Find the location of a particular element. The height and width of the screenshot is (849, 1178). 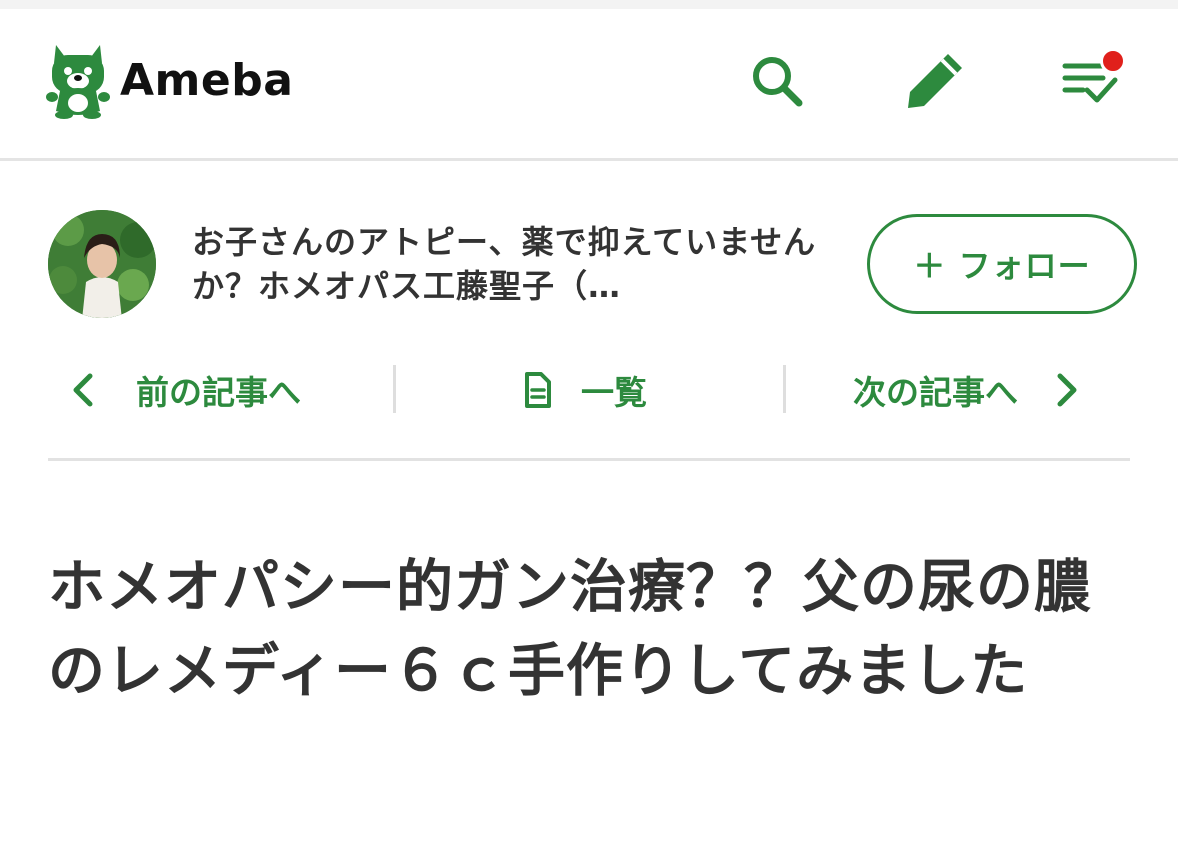

pencil-icon is located at coordinates (935, 81).